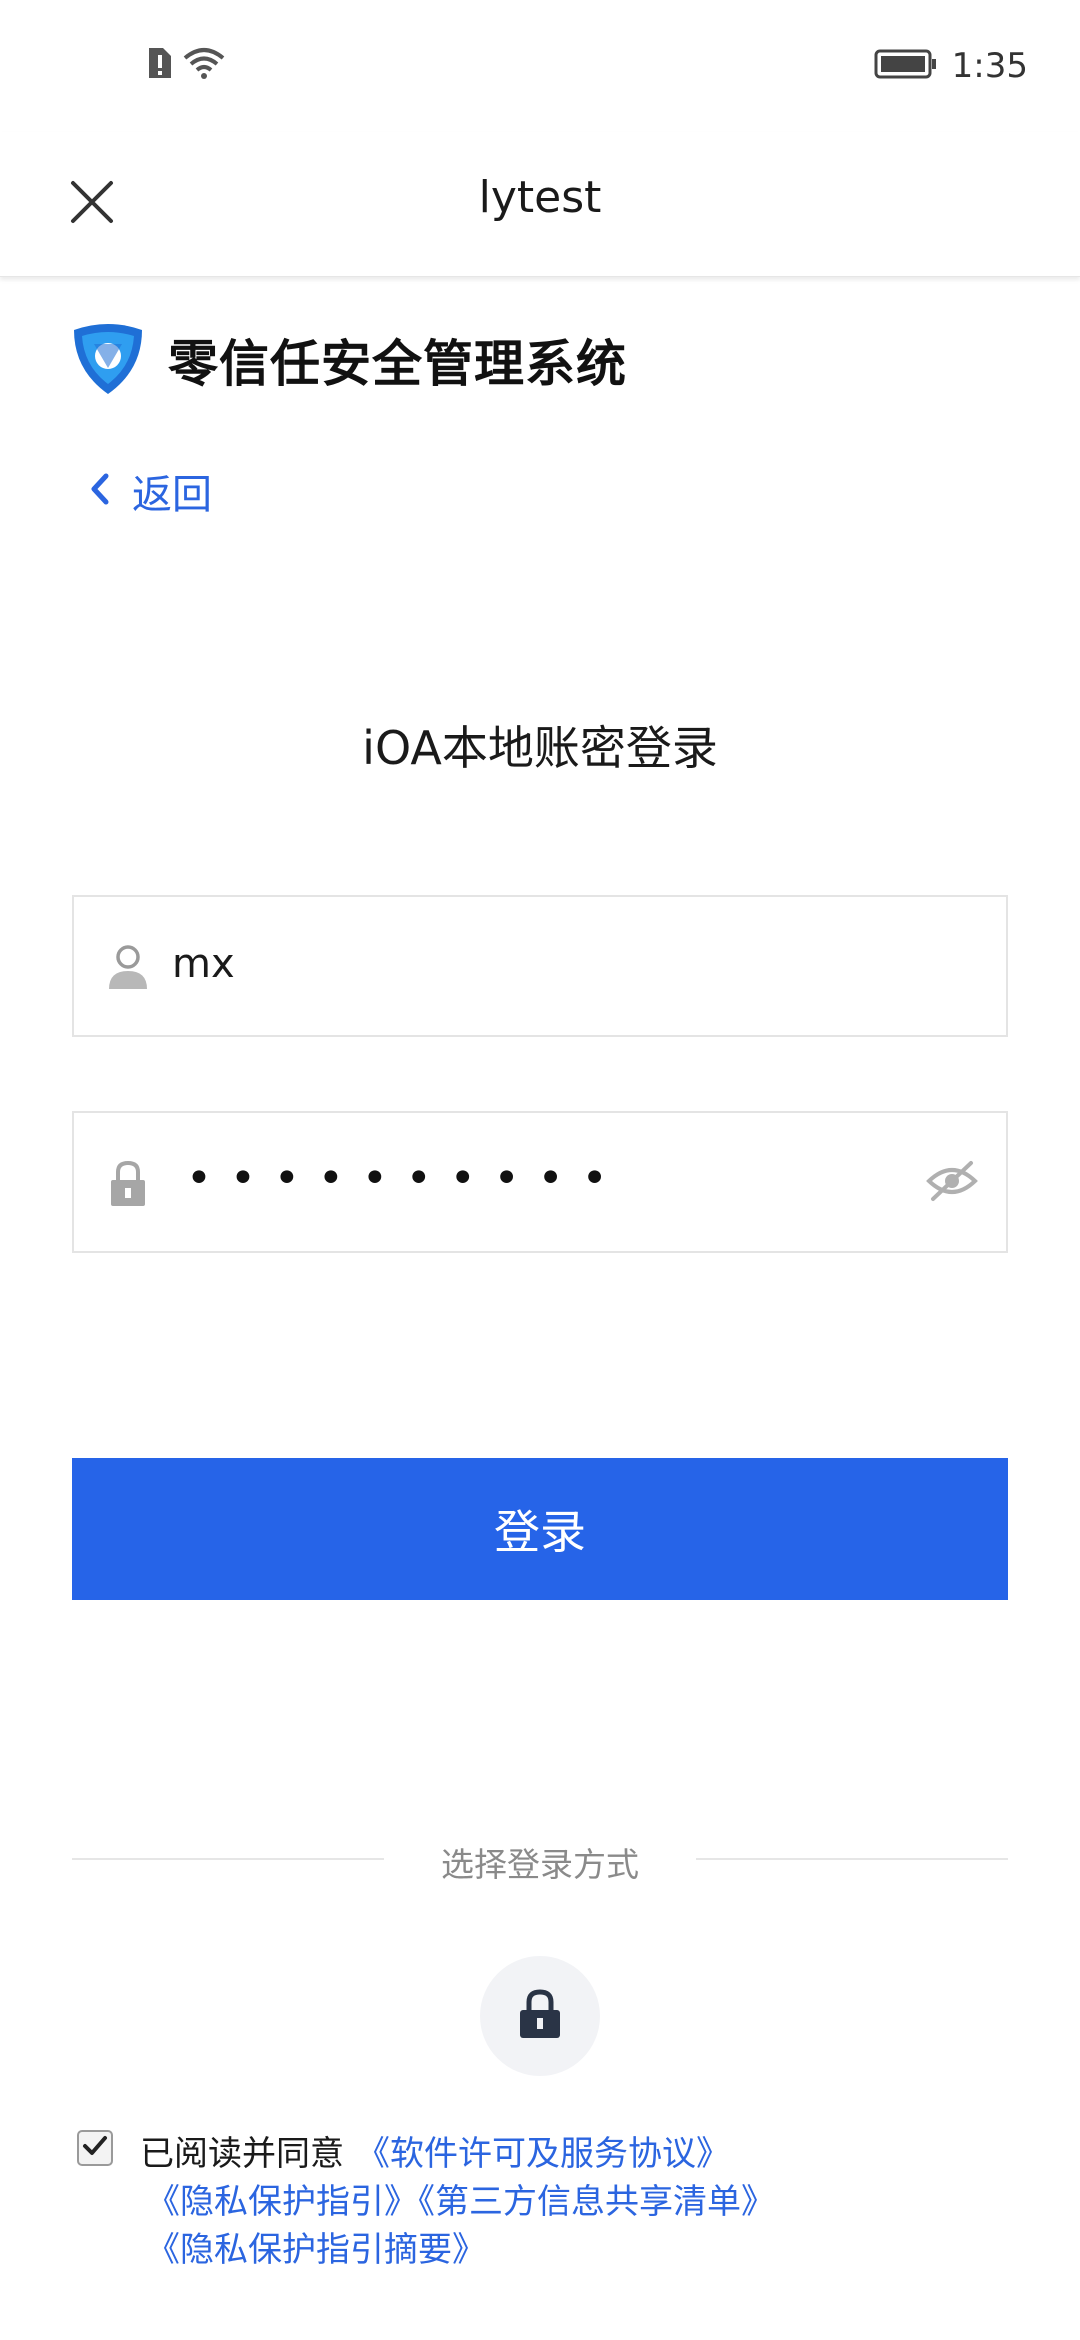  Describe the element at coordinates (540, 1864) in the screenshot. I see `divider-label: 选择登录方式` at that location.